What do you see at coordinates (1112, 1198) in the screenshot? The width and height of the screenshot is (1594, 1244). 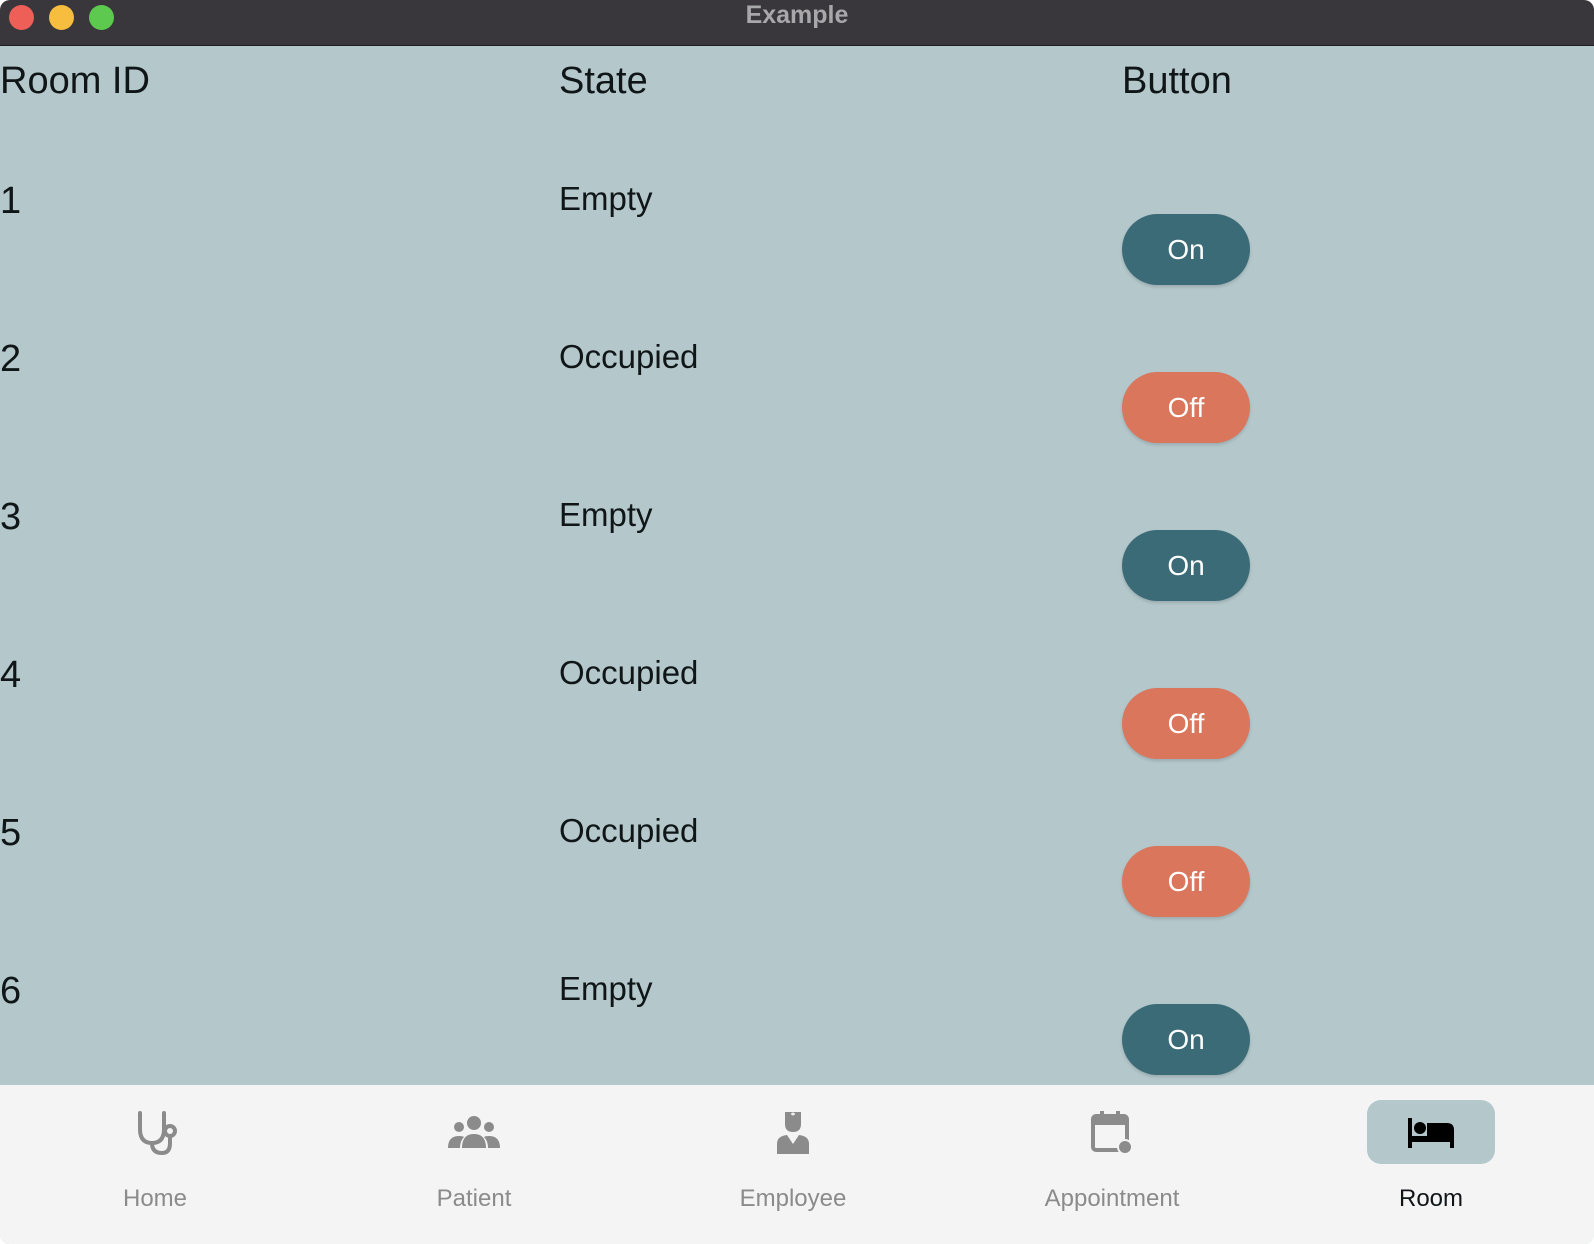 I see `nav-label: Appointment` at bounding box center [1112, 1198].